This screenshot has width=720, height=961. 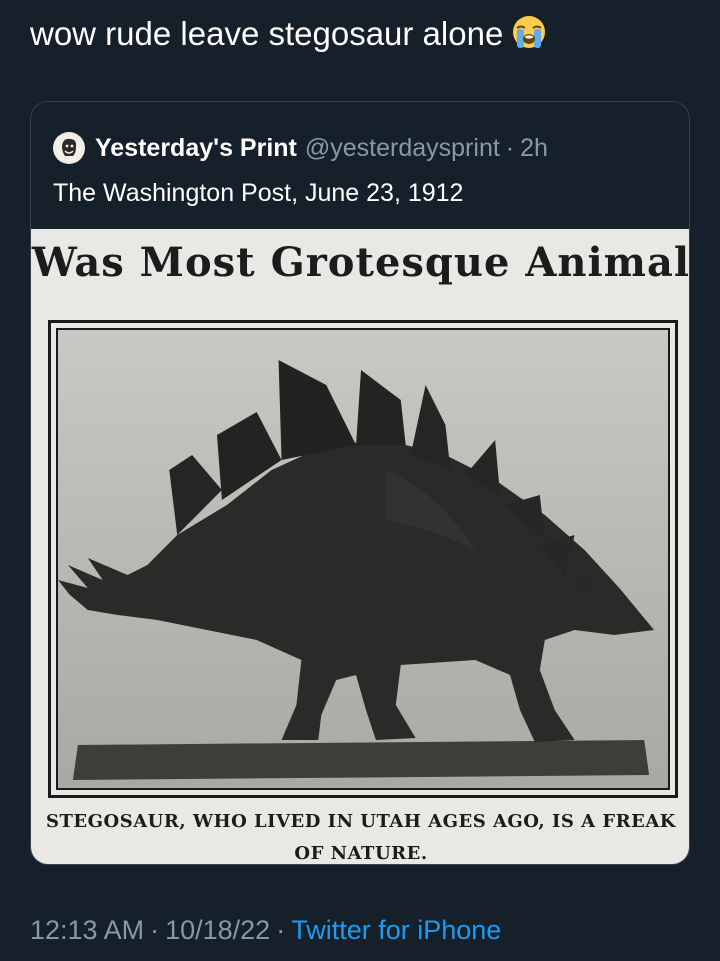 What do you see at coordinates (361, 853) in the screenshot?
I see `clipping-caption-line-2: OF NATURE.` at bounding box center [361, 853].